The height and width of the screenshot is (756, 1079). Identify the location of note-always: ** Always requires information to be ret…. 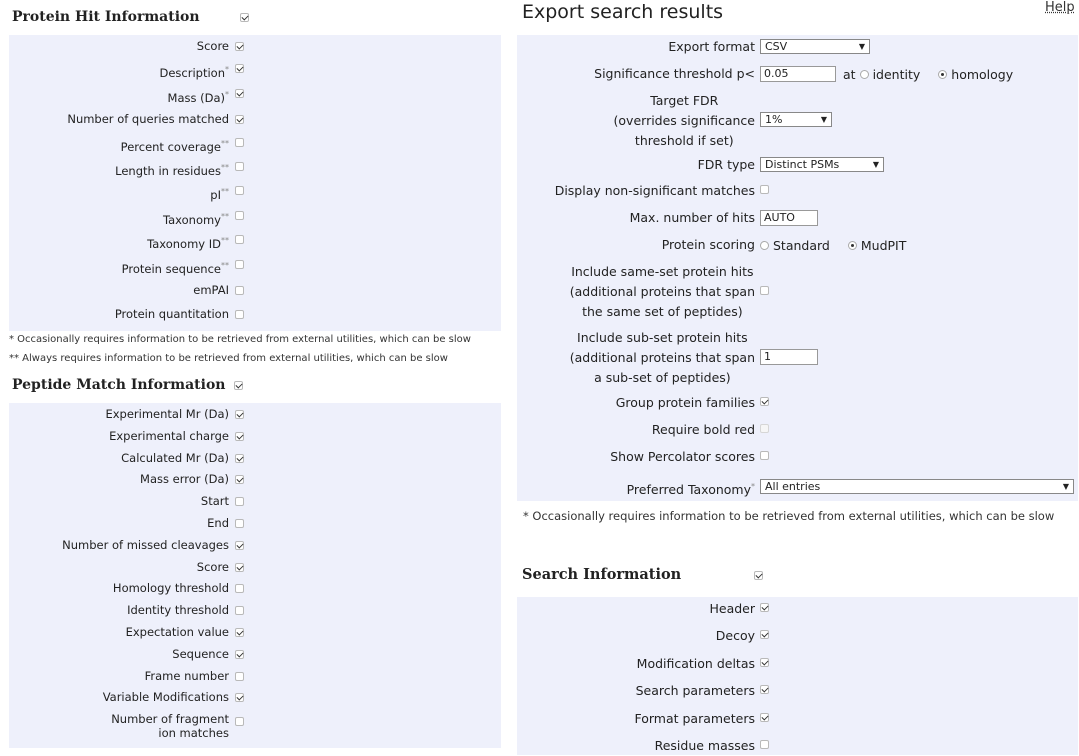
(228, 358).